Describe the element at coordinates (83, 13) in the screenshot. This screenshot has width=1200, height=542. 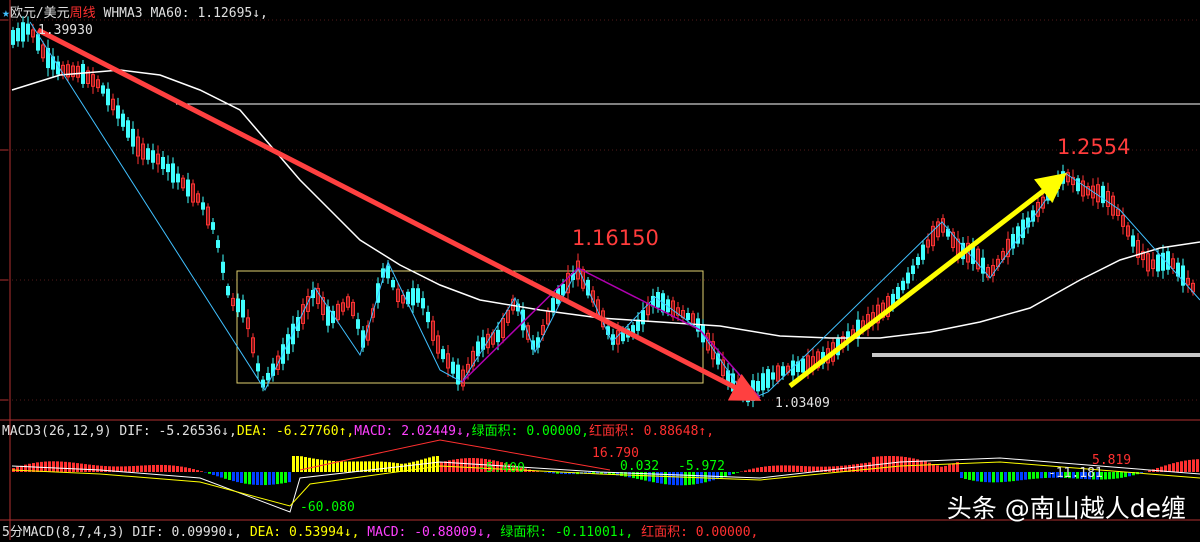
I see `period-label: 周线` at that location.